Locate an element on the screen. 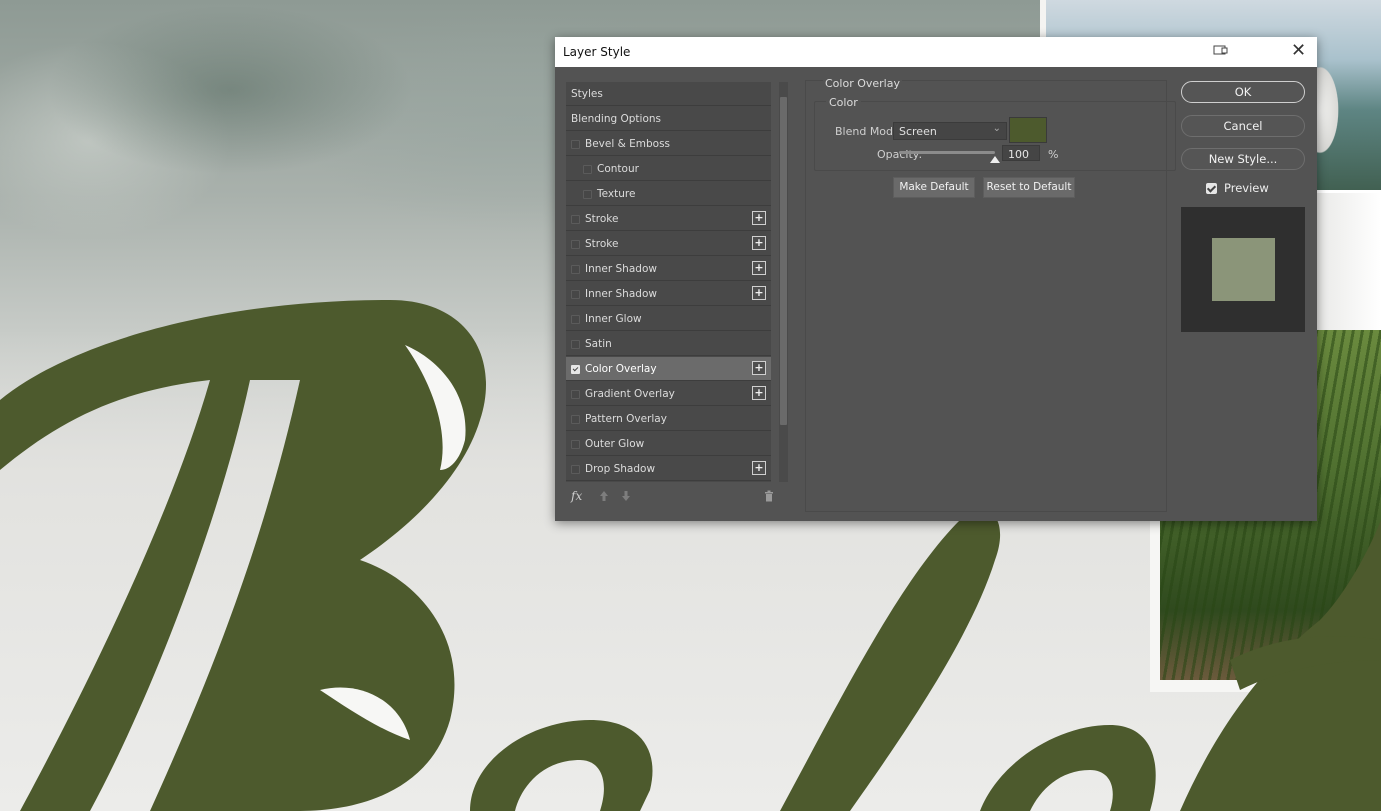 This screenshot has width=1381, height=811. style-item-blending-options: Blending Options is located at coordinates (668, 119).